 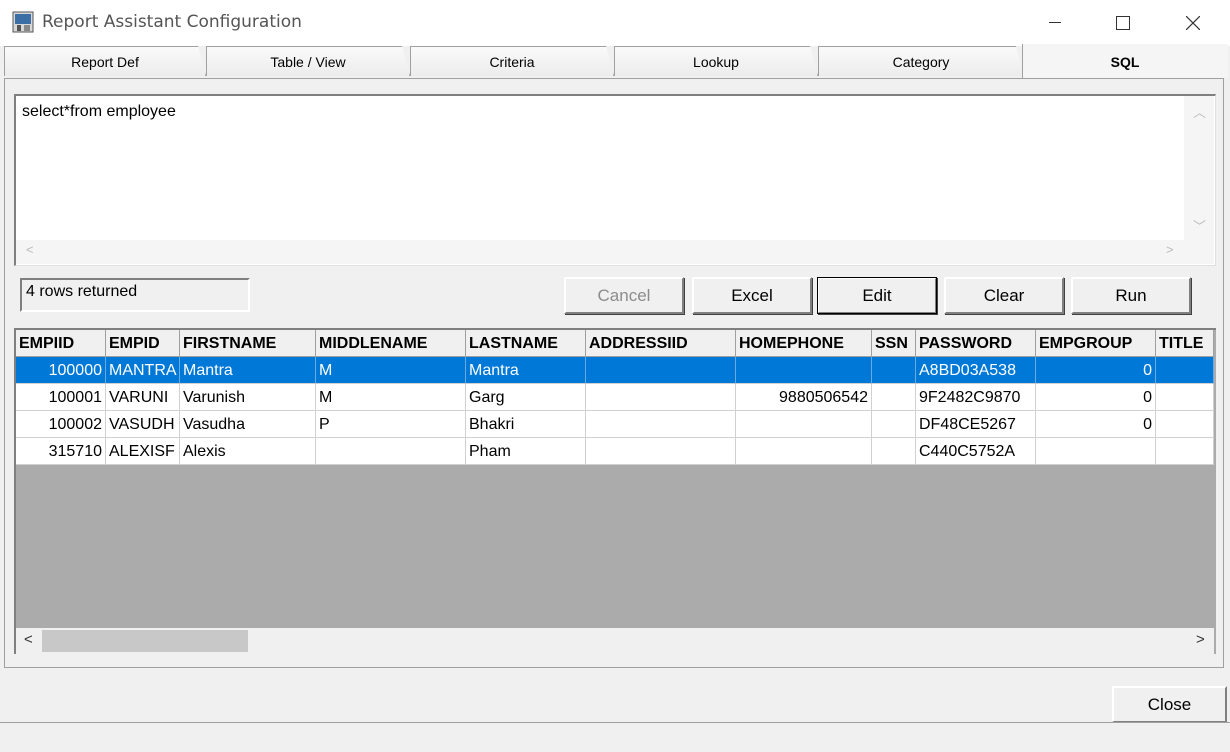 I want to click on cell: VARUNI, so click(x=143, y=397).